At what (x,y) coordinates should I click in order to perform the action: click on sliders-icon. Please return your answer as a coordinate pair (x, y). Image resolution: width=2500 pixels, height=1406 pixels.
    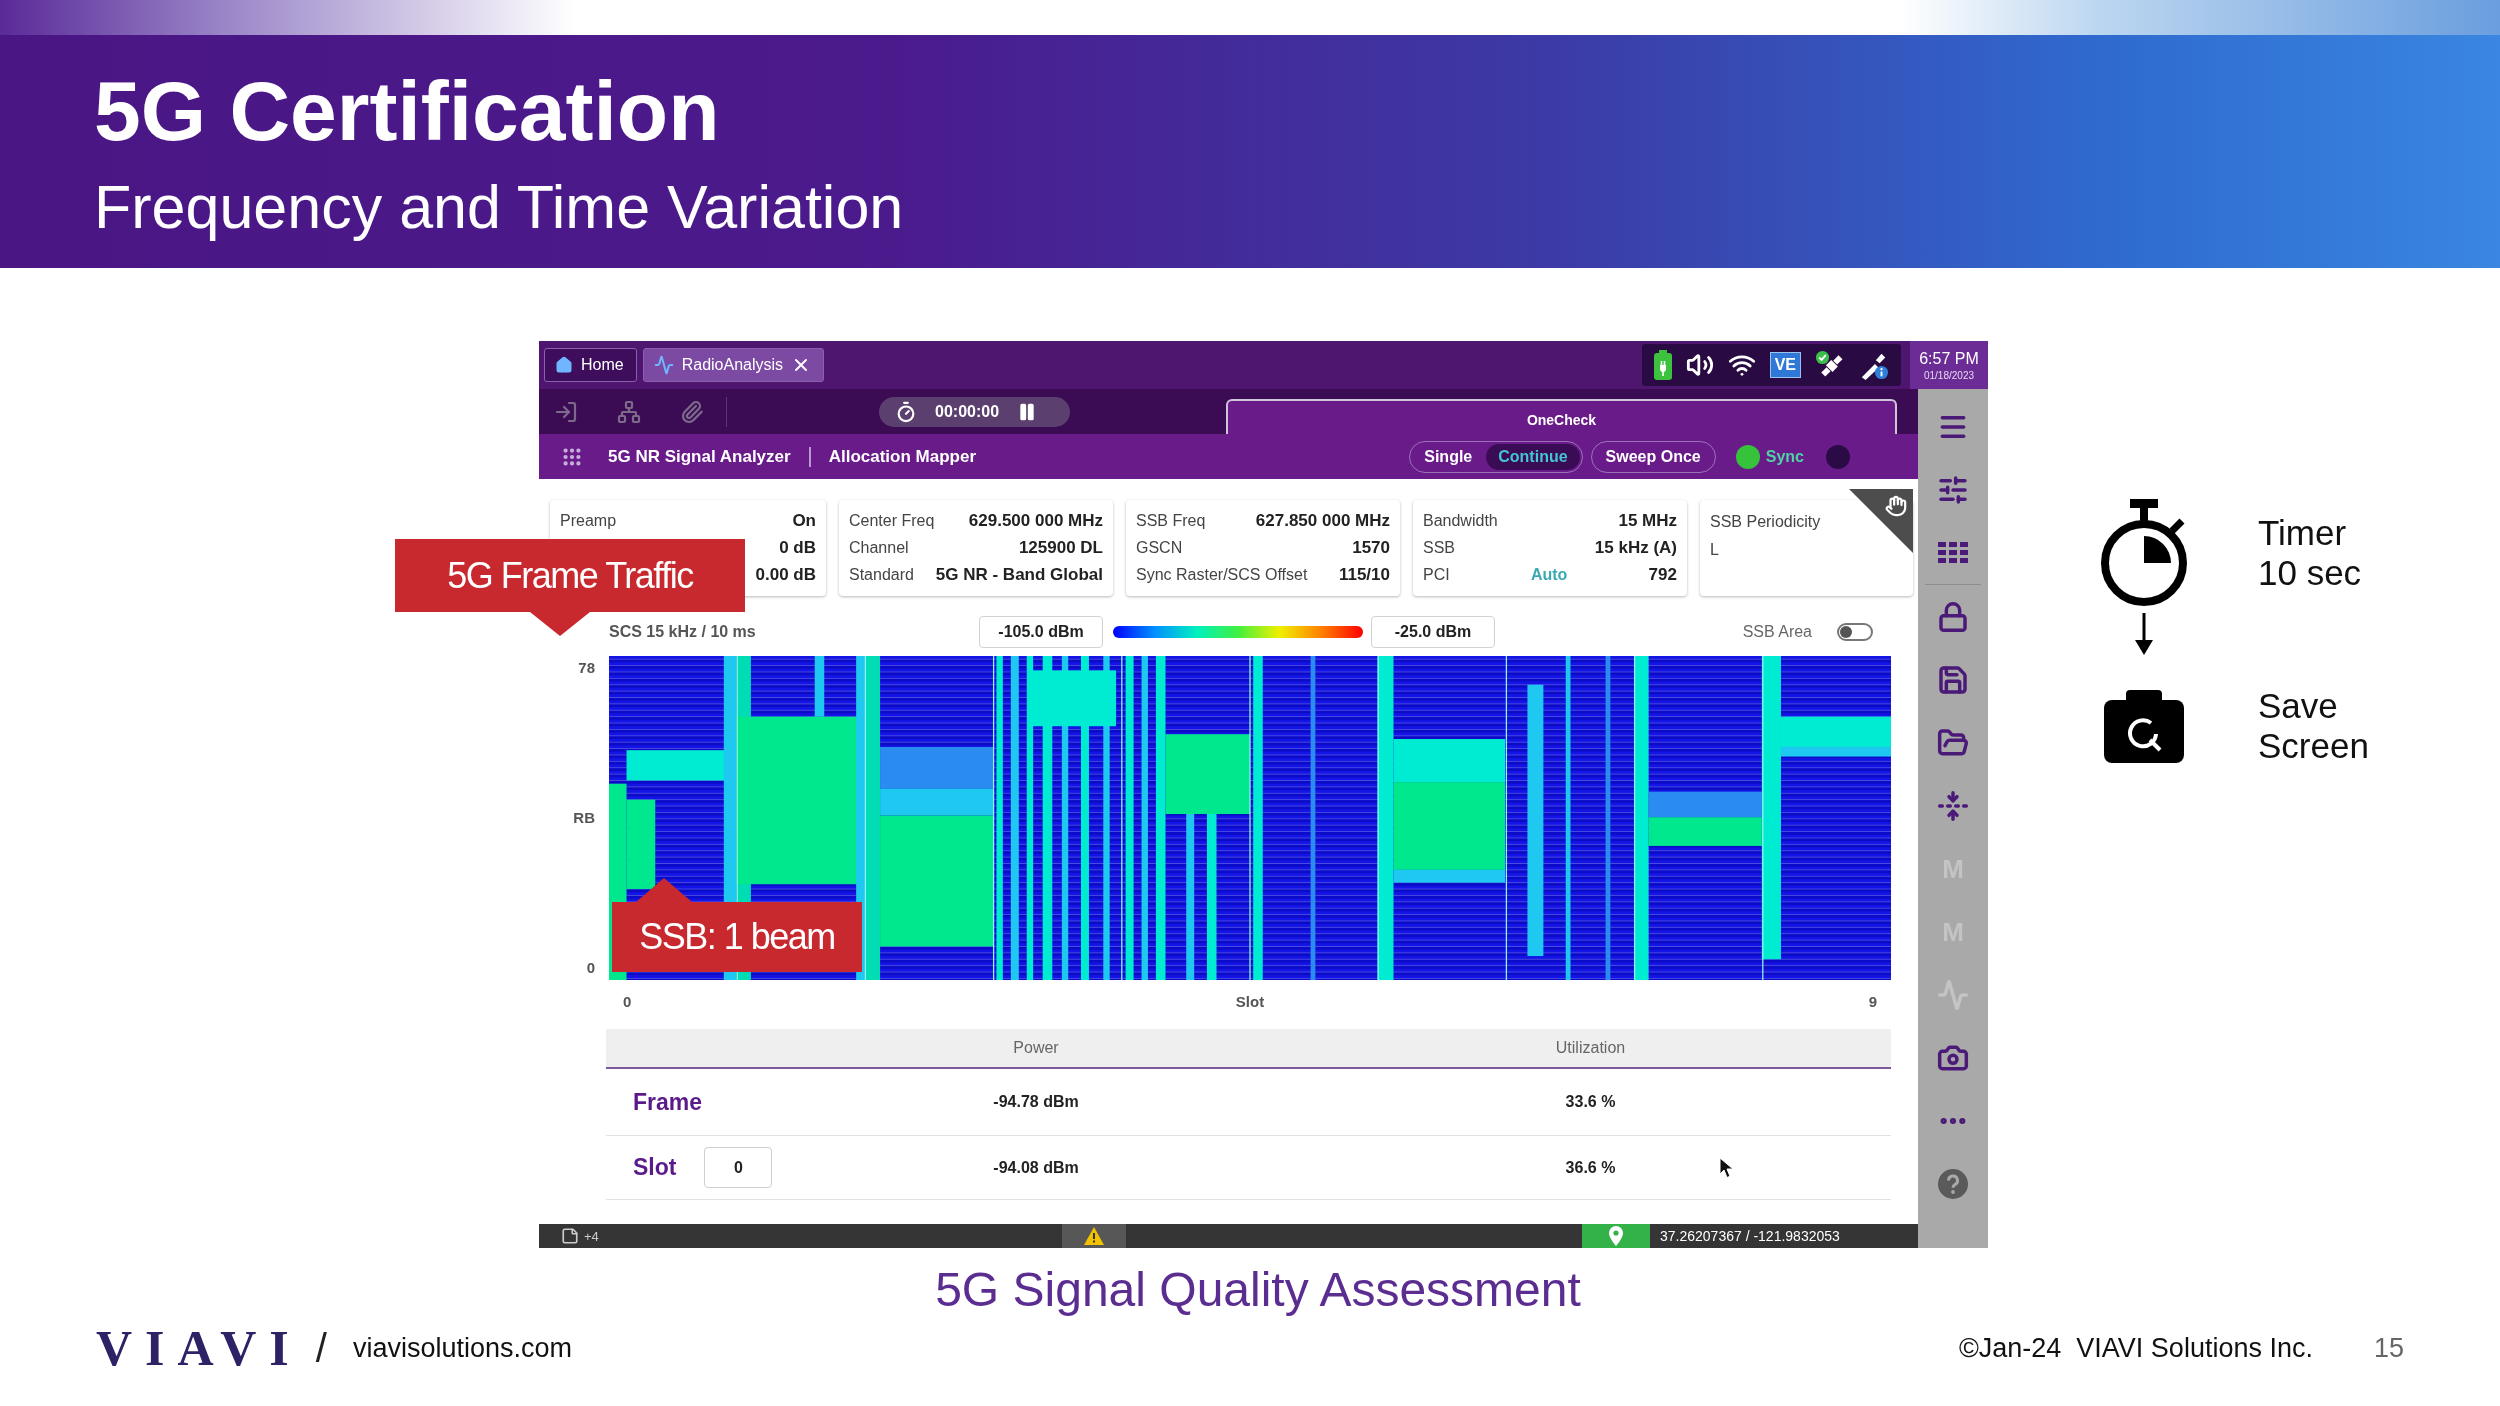
    Looking at the image, I should click on (1953, 489).